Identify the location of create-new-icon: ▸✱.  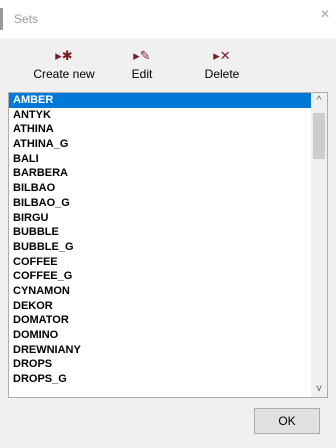
(64, 55).